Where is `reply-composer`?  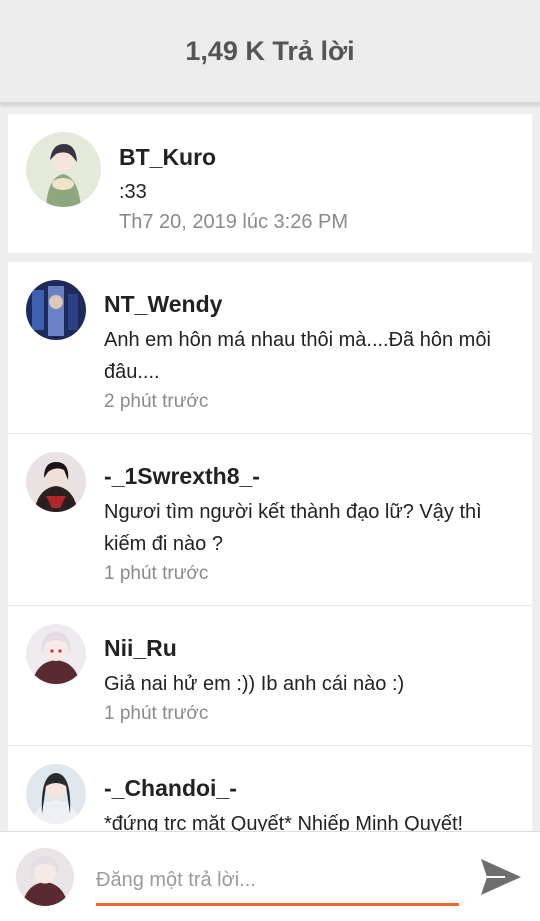 reply-composer is located at coordinates (270, 876).